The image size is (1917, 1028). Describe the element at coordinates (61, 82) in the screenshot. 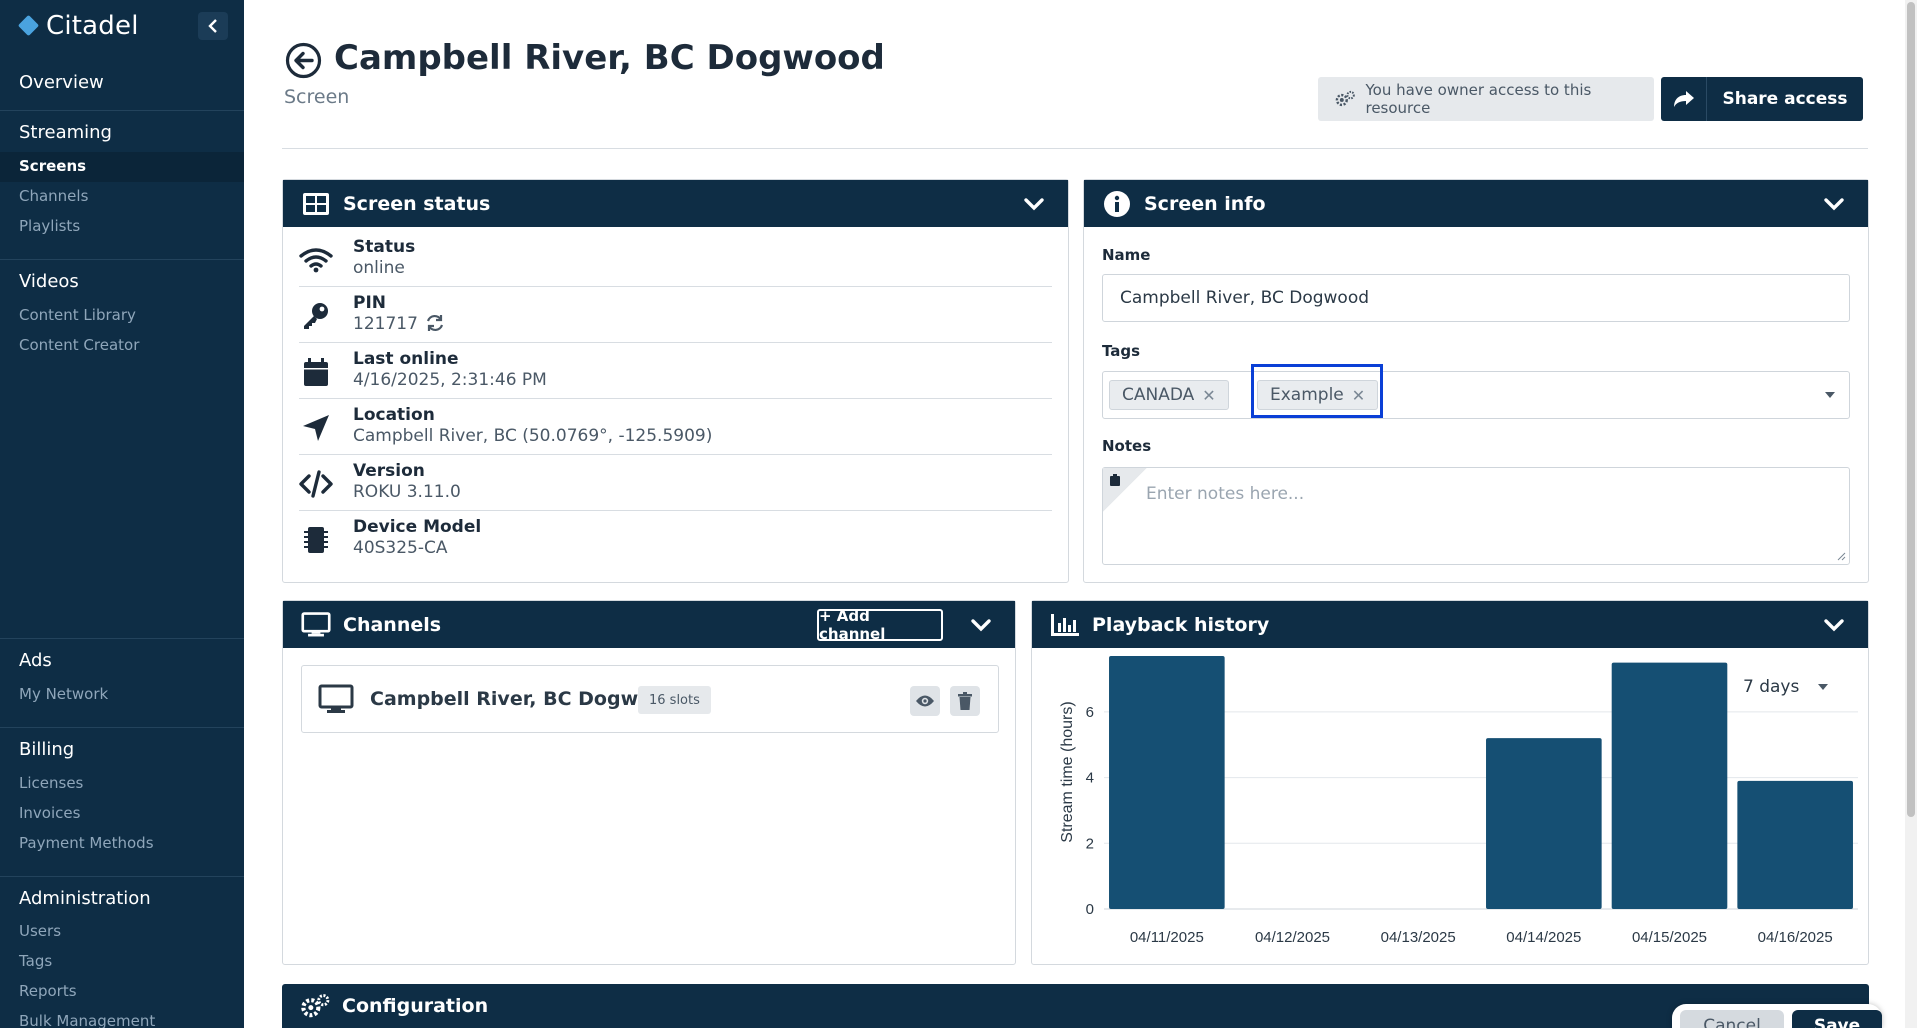

I see `nav-overview: Overview` at that location.